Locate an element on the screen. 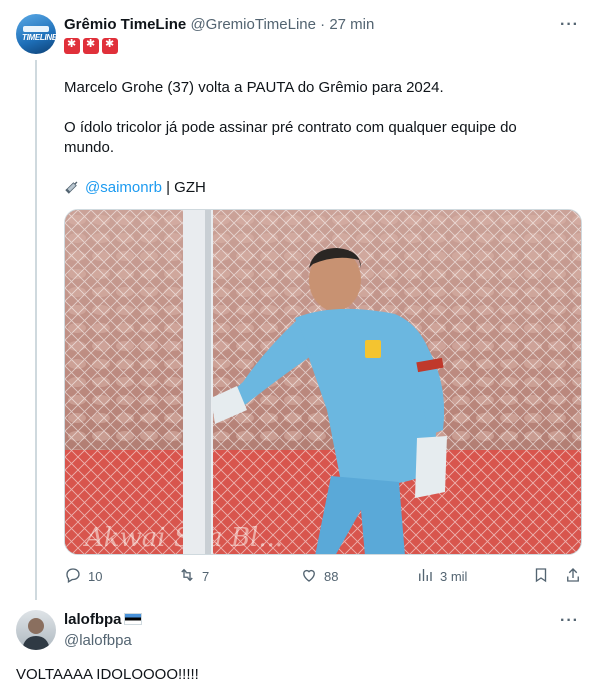 This screenshot has width=597, height=691. like-button: 88 is located at coordinates (319, 576).